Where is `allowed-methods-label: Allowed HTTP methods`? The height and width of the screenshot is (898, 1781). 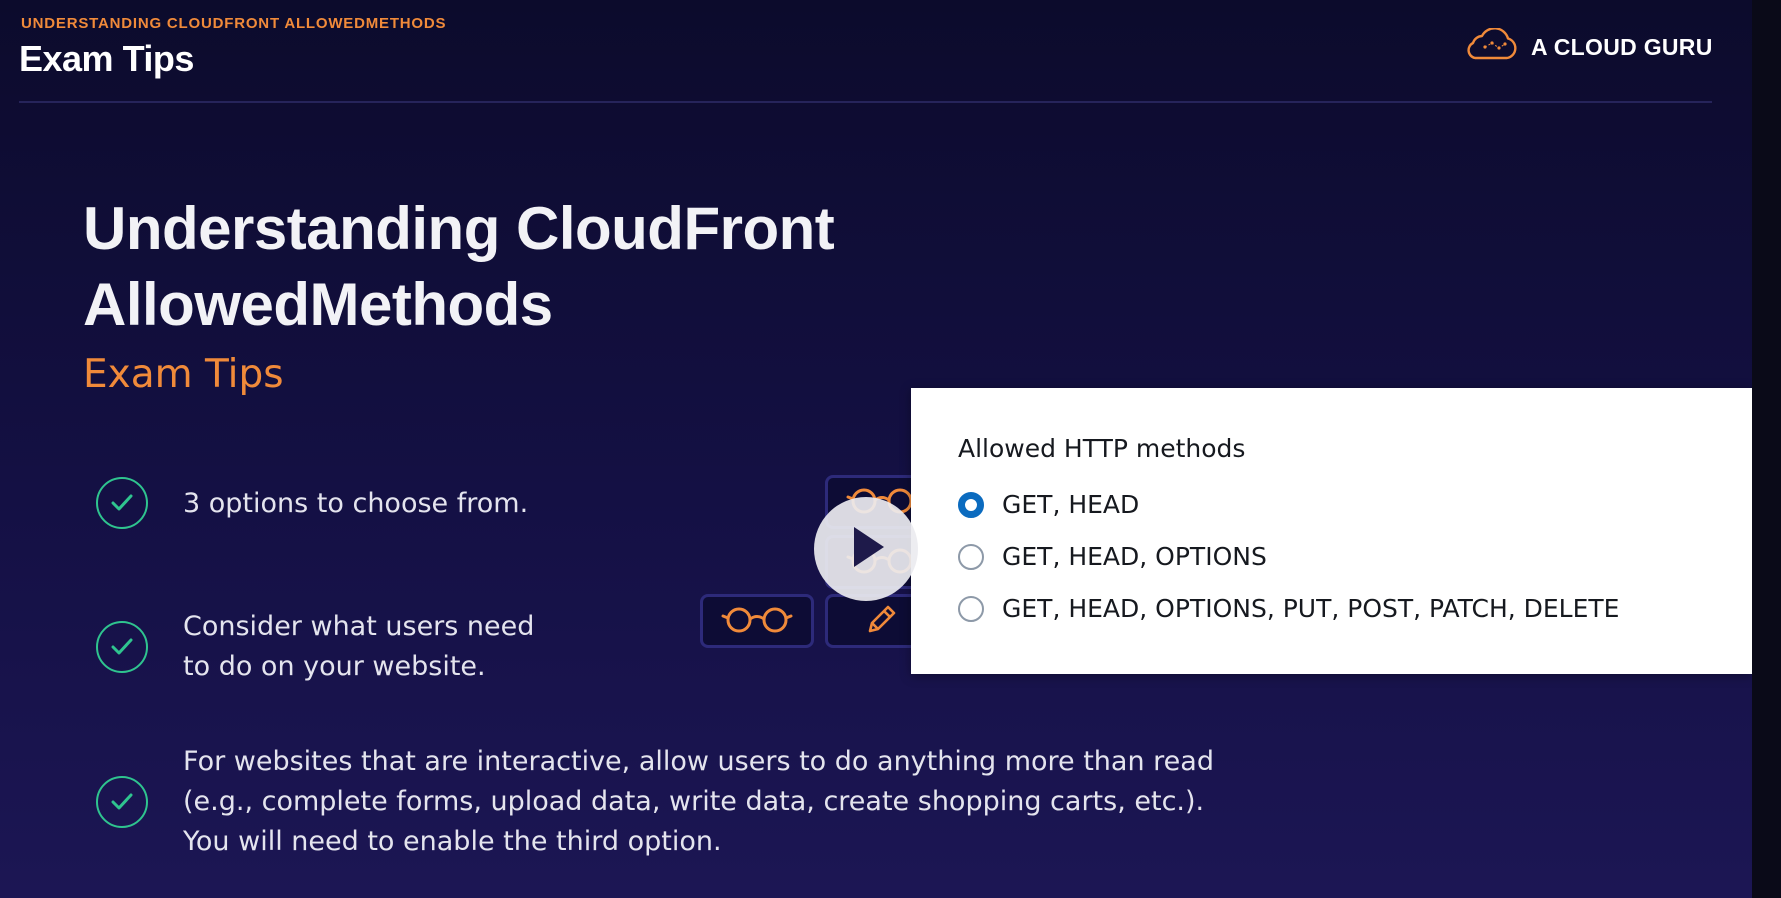 allowed-methods-label: Allowed HTTP methods is located at coordinates (1102, 448).